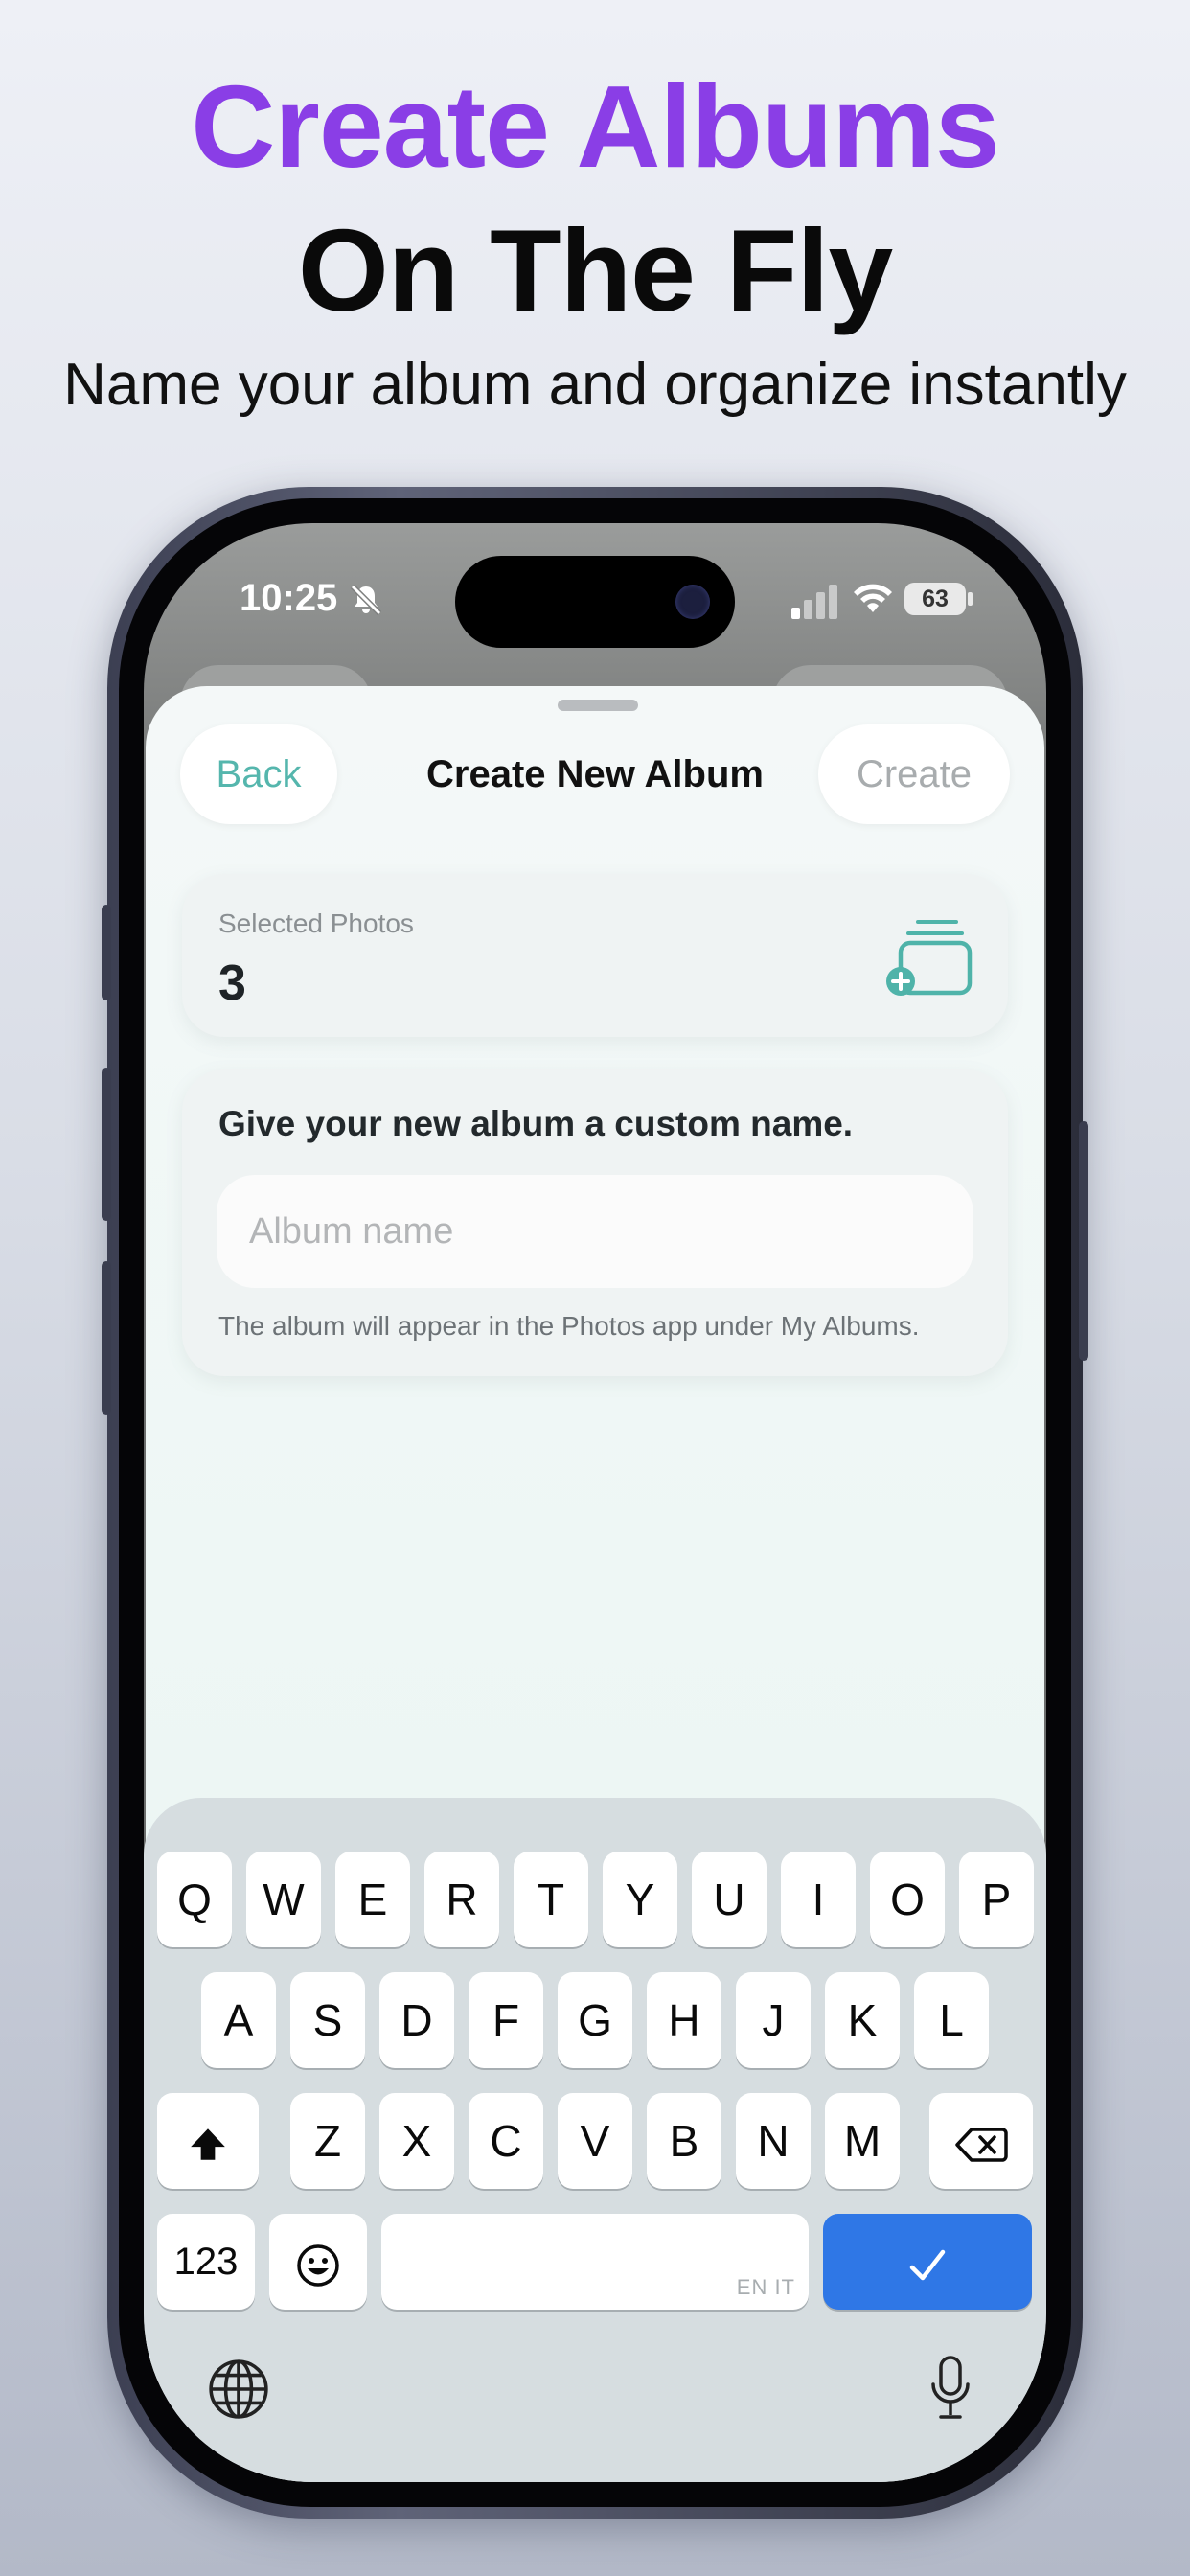 The image size is (1190, 2576). What do you see at coordinates (595, 602) in the screenshot?
I see `dynamic-island` at bounding box center [595, 602].